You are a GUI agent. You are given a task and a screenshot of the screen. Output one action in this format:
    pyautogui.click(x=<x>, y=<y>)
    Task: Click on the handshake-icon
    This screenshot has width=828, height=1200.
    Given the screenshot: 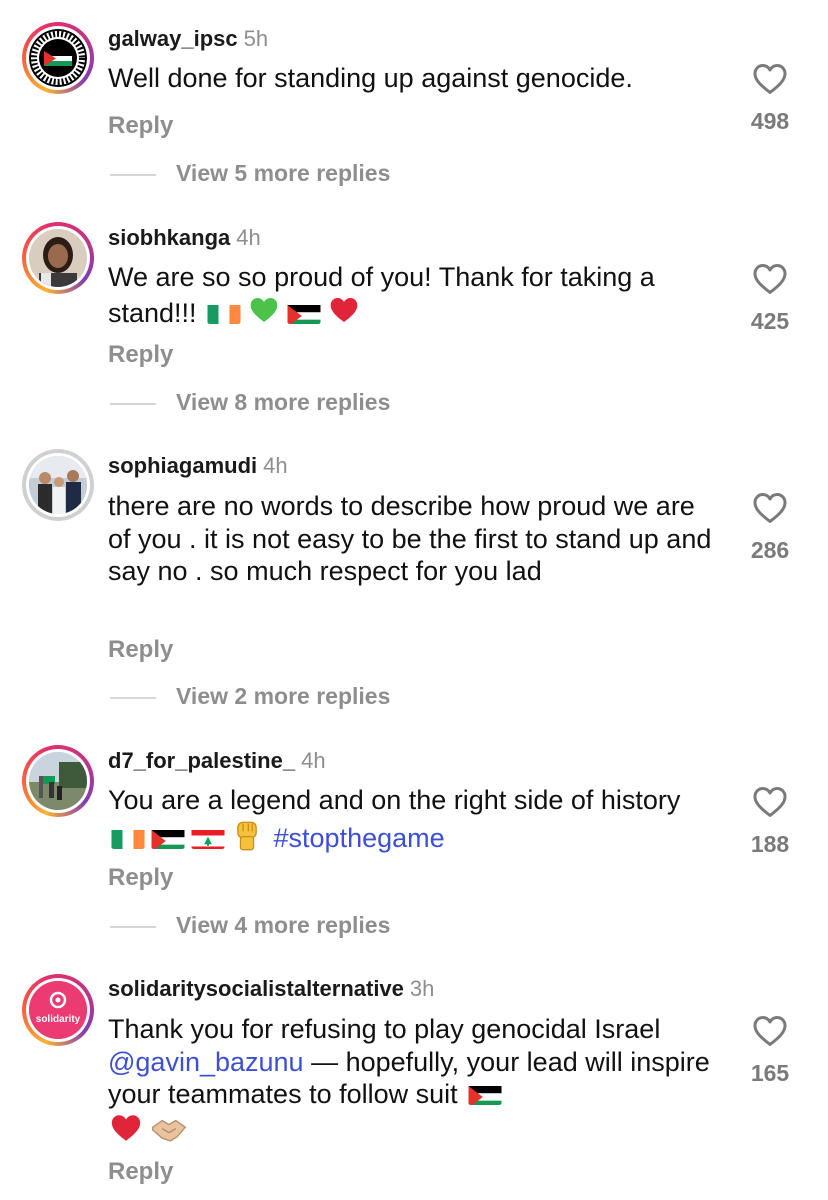 What is the action you would take?
    pyautogui.click(x=169, y=1130)
    